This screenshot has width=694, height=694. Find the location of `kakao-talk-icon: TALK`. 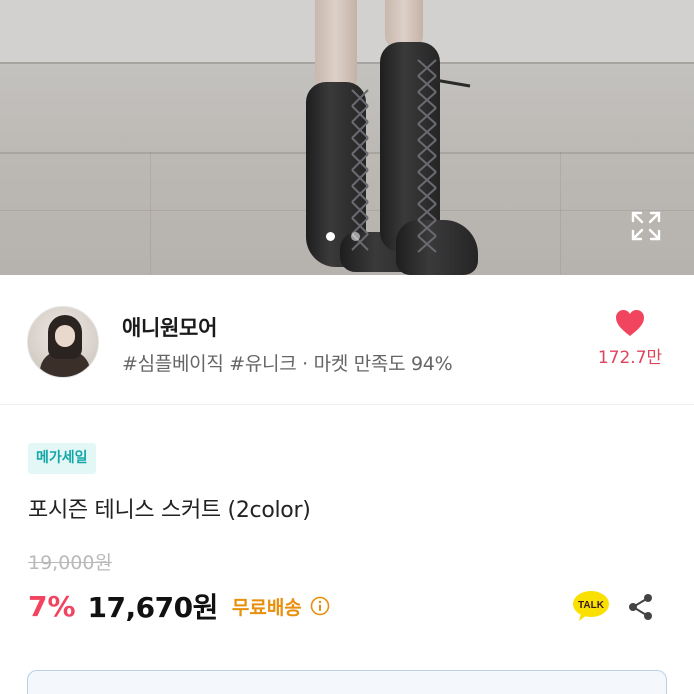

kakao-talk-icon: TALK is located at coordinates (591, 606).